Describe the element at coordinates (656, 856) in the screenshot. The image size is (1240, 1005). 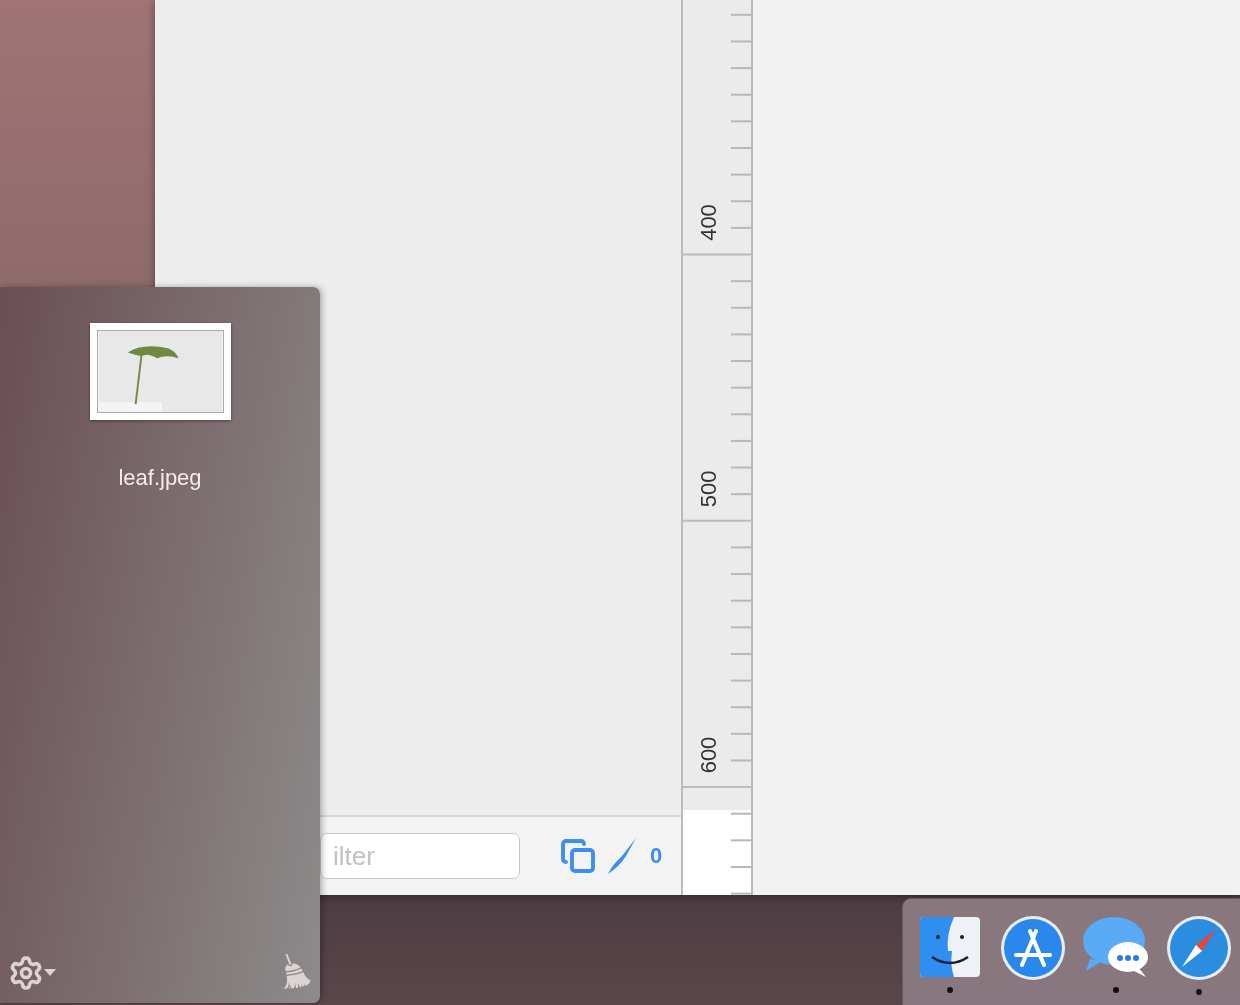
I see `count-label: 0` at that location.